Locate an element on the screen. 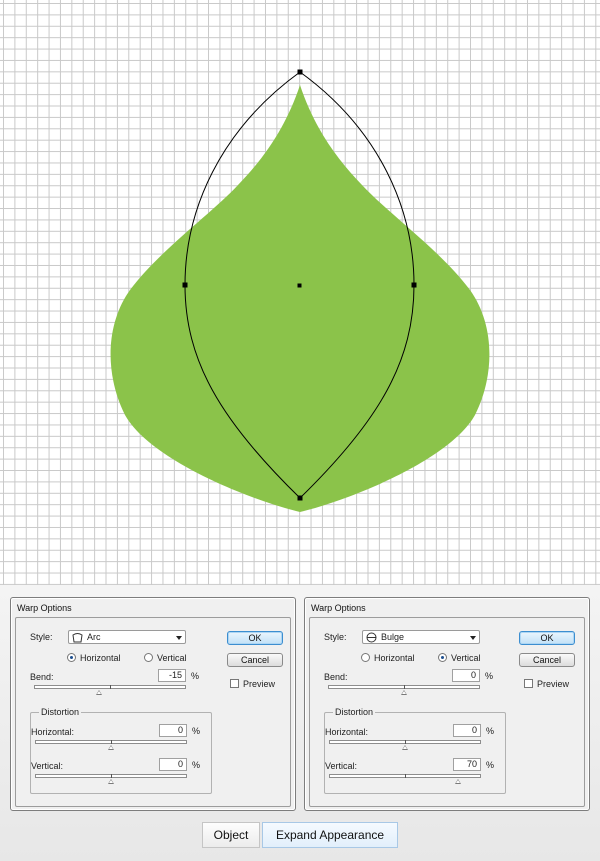 The width and height of the screenshot is (600, 861). style-select-value: Arc is located at coordinates (94, 637).